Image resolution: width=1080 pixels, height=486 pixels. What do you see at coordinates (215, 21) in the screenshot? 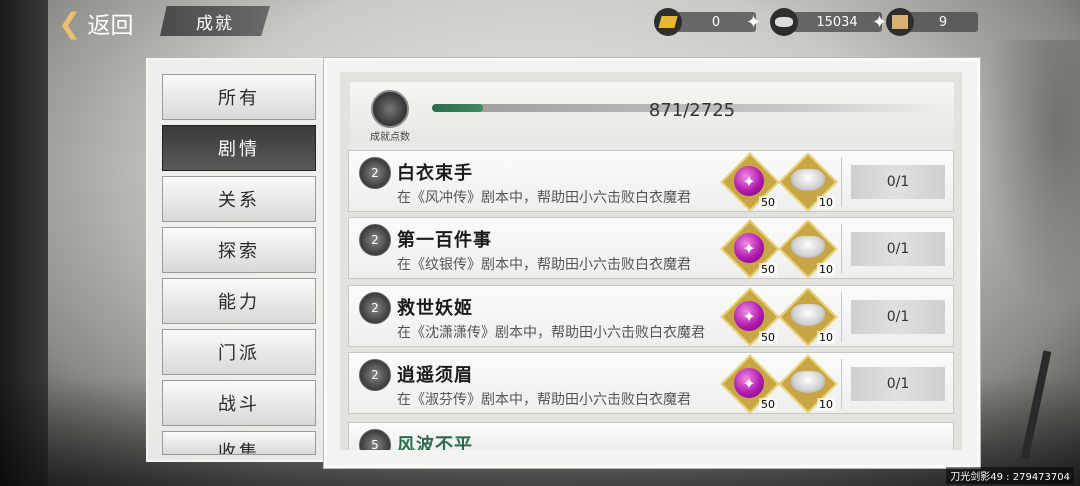
I see `page-title: 成就` at bounding box center [215, 21].